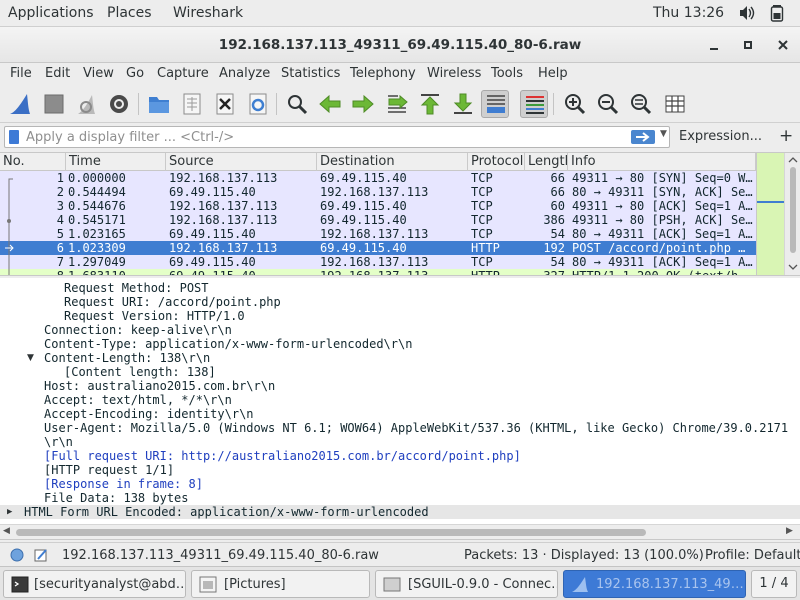 The image size is (800, 600). What do you see at coordinates (777, 13) in the screenshot?
I see `battery-icon` at bounding box center [777, 13].